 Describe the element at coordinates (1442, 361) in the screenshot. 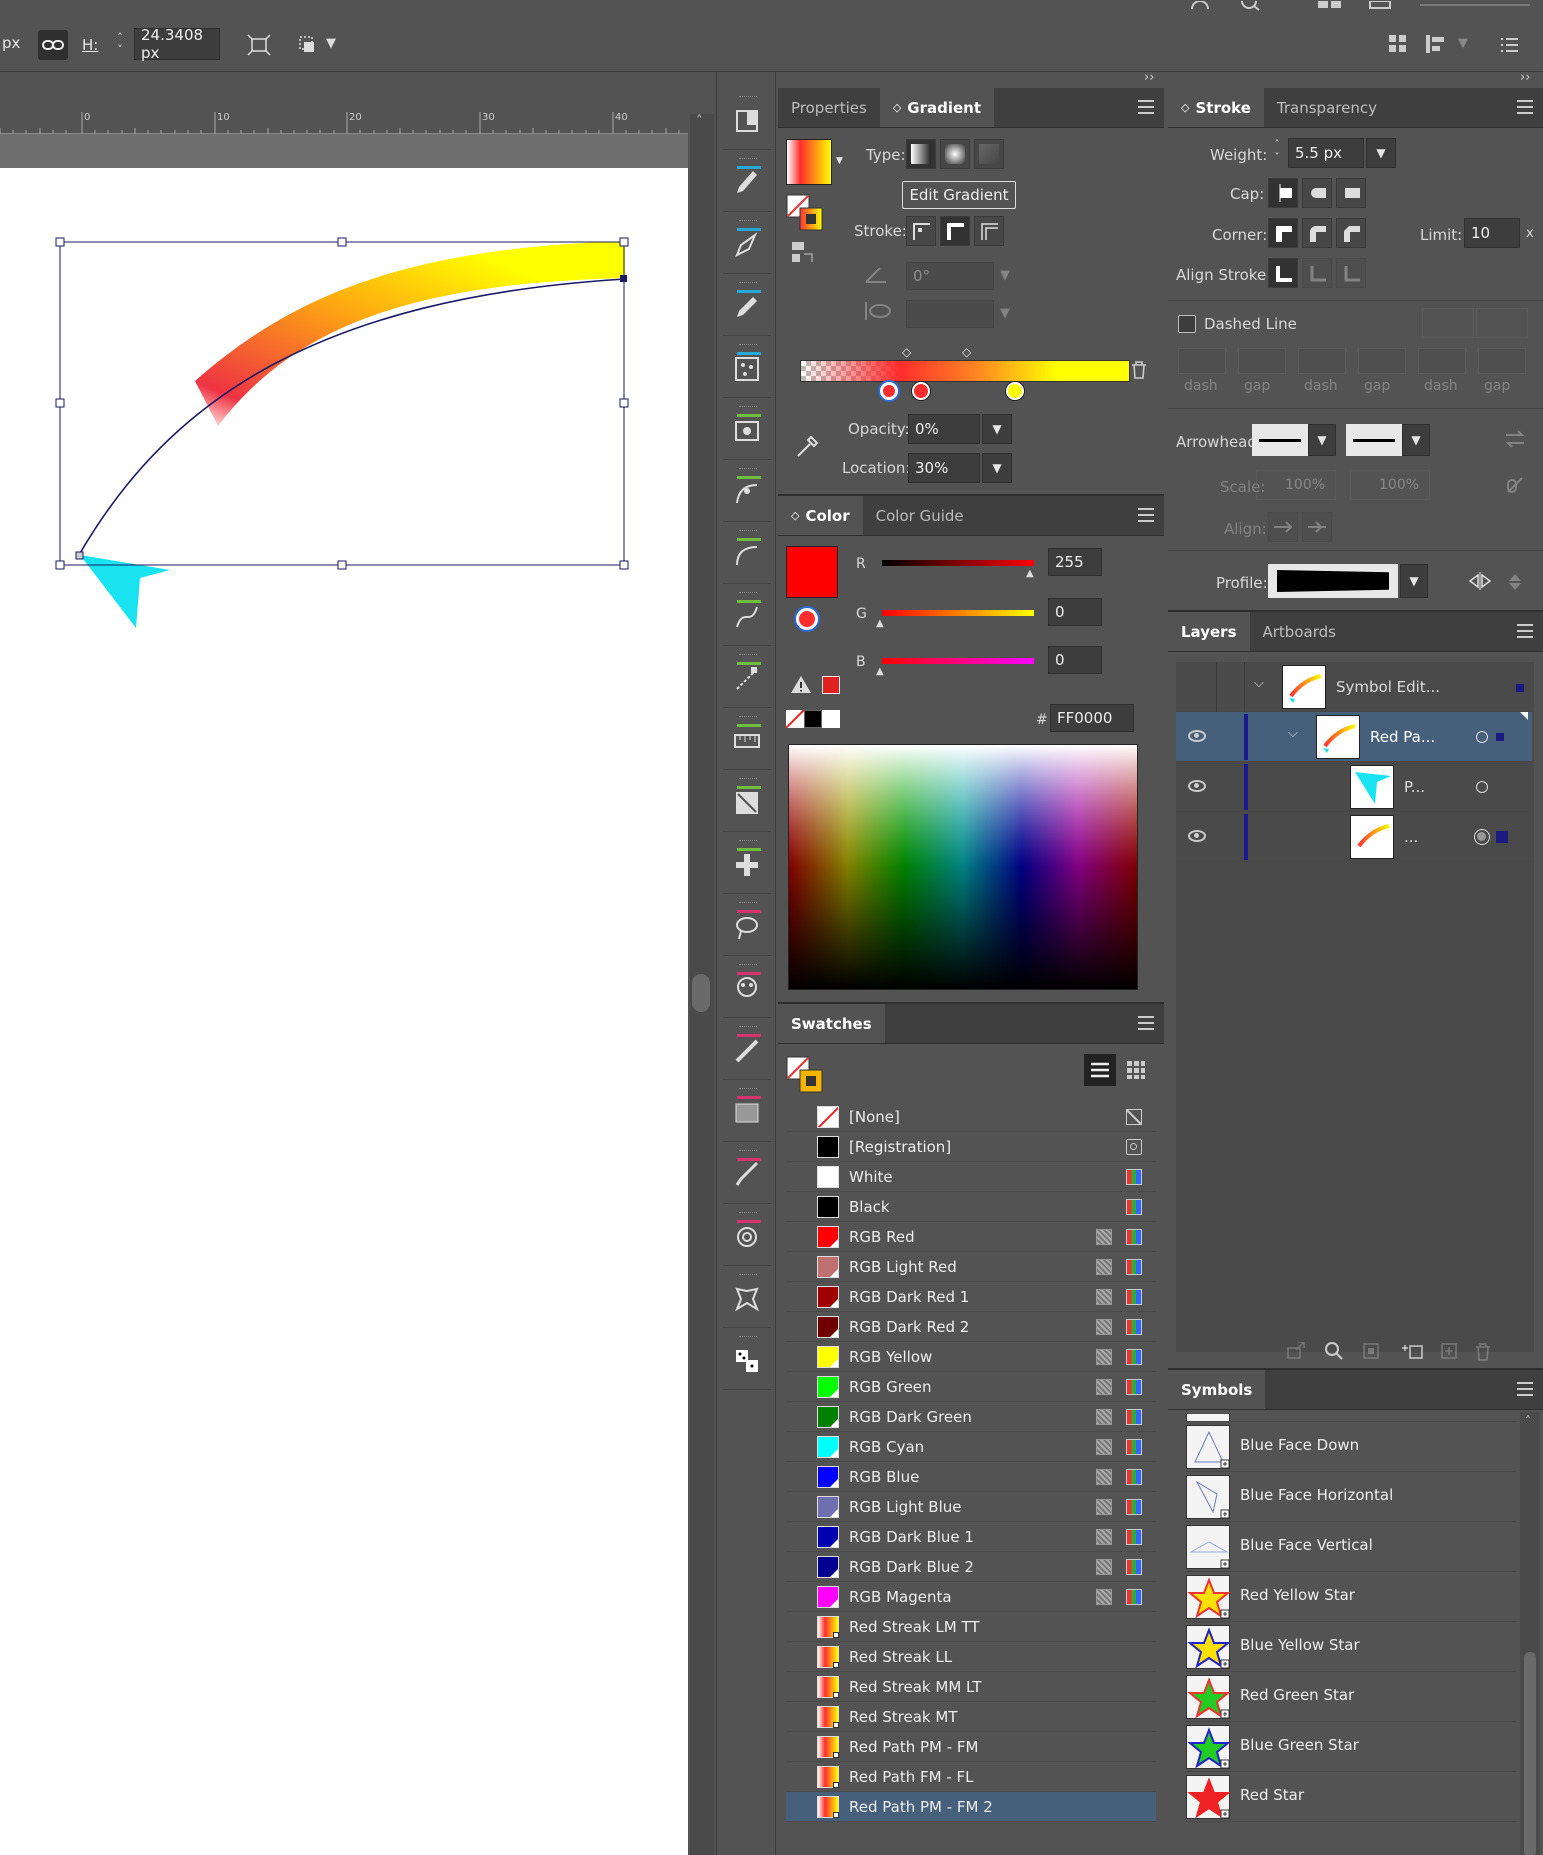

I see `dash-field` at that location.